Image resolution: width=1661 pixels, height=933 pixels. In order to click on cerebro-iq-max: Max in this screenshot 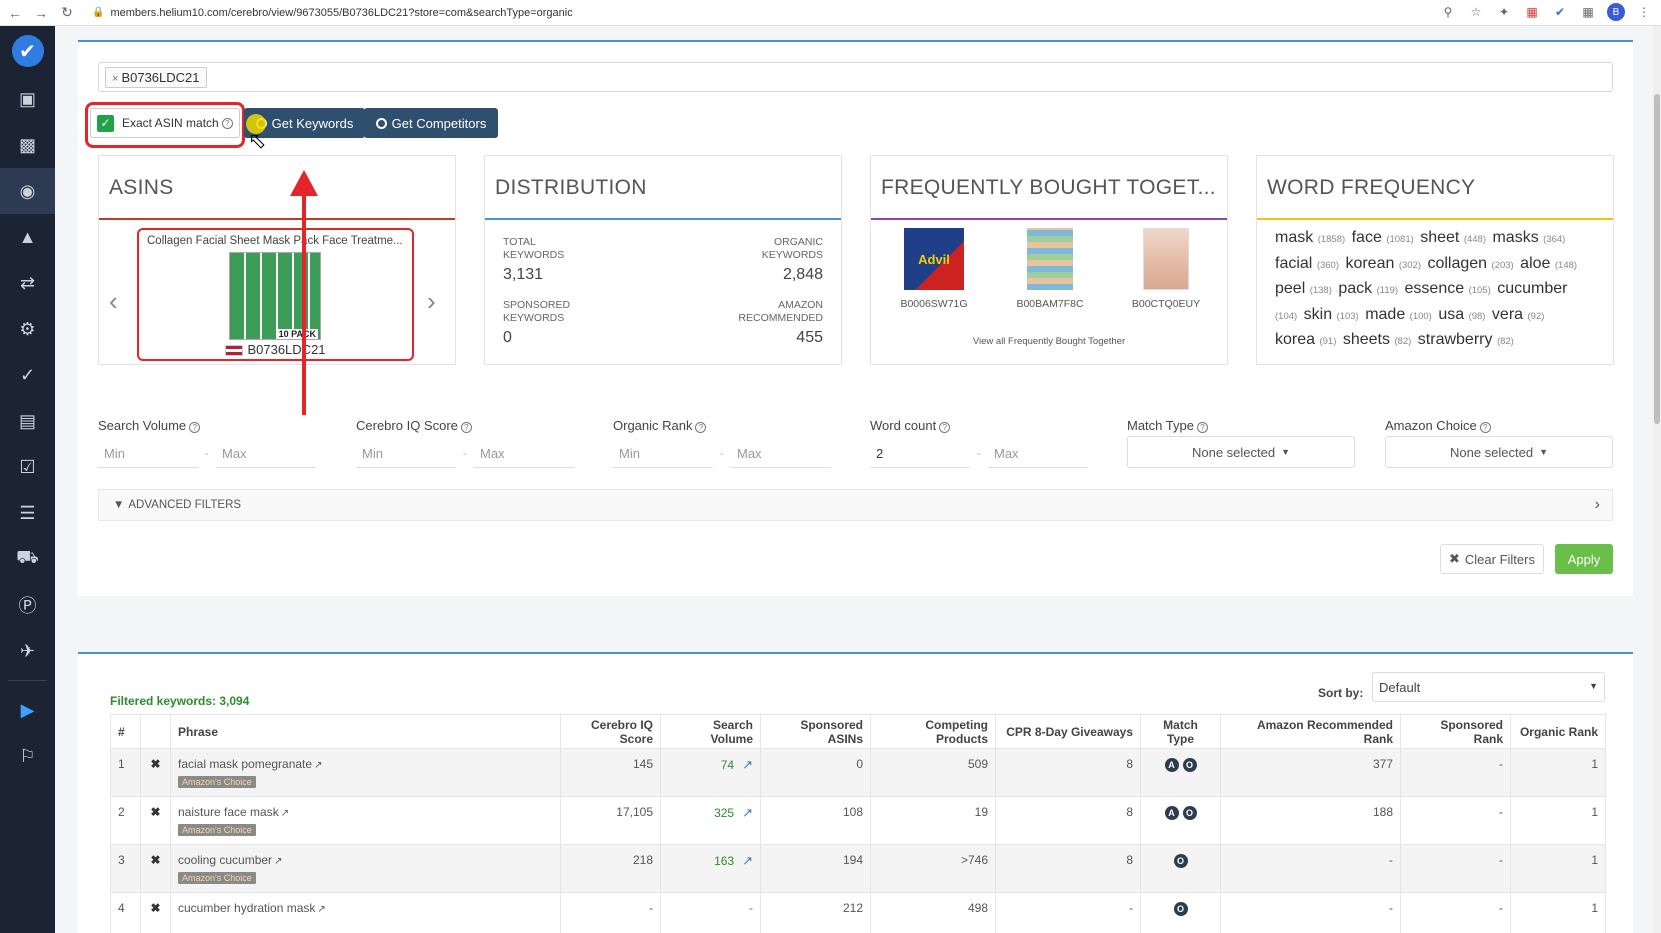, I will do `click(524, 454)`.